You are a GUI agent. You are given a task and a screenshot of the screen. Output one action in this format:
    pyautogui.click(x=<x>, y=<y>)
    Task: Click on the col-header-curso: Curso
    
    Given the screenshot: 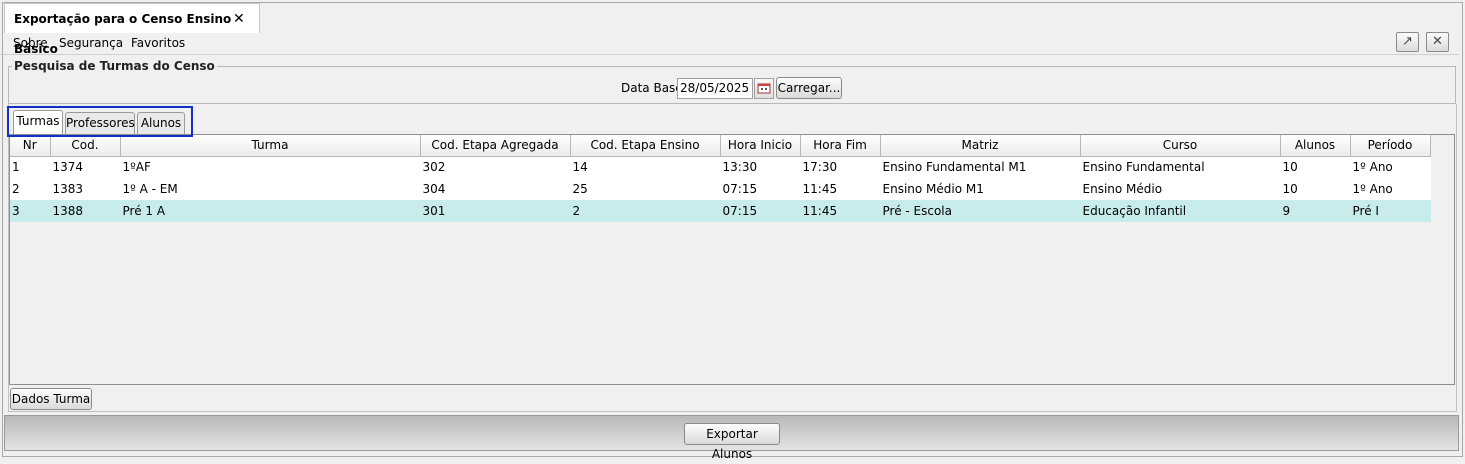 What is the action you would take?
    pyautogui.click(x=1180, y=146)
    